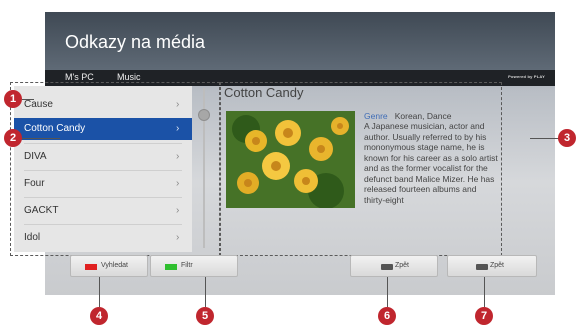 This screenshot has width=580, height=330. Describe the element at coordinates (376, 116) in the screenshot. I see `genre-label: Genre` at that location.